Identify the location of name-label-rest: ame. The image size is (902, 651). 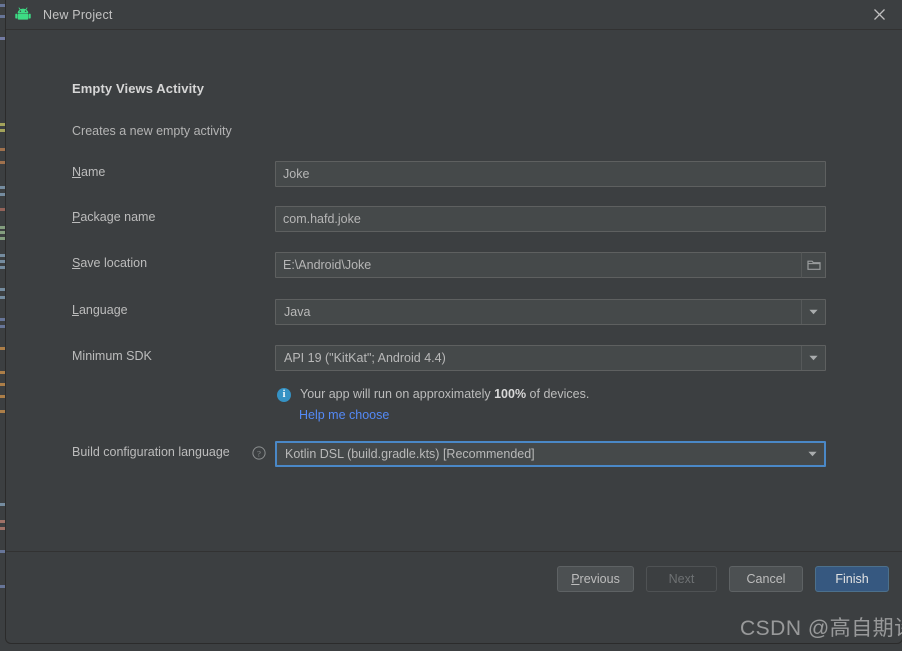
(93, 172).